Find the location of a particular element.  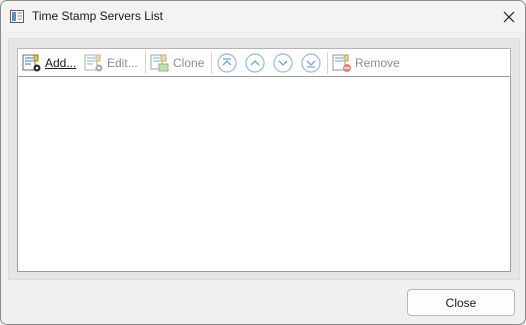

remove-server-icon is located at coordinates (341, 63).